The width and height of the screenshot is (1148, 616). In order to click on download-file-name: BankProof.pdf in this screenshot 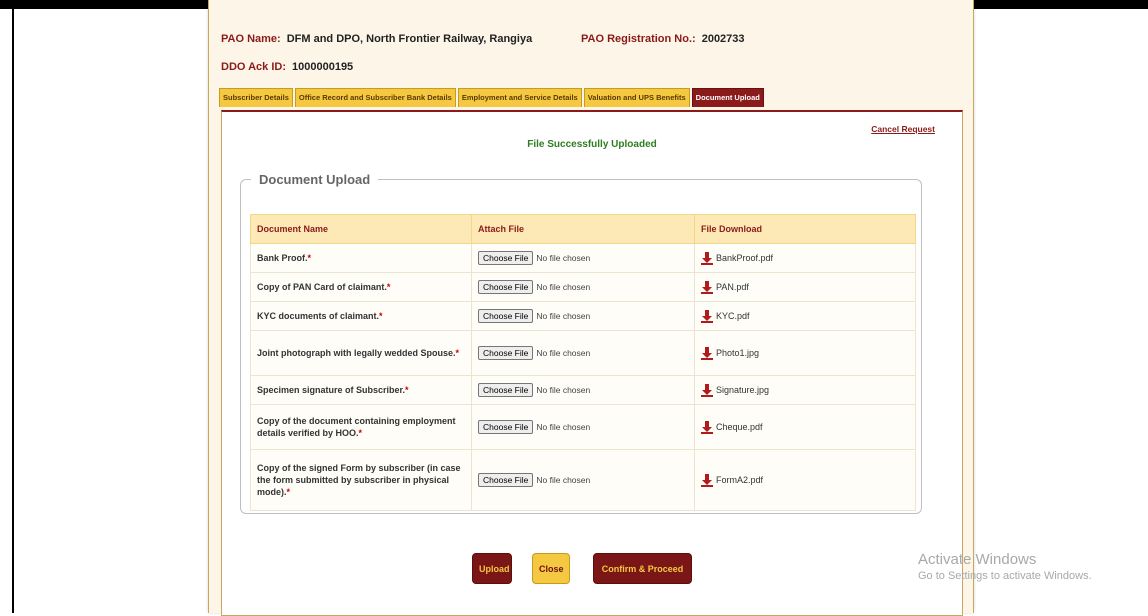, I will do `click(745, 258)`.